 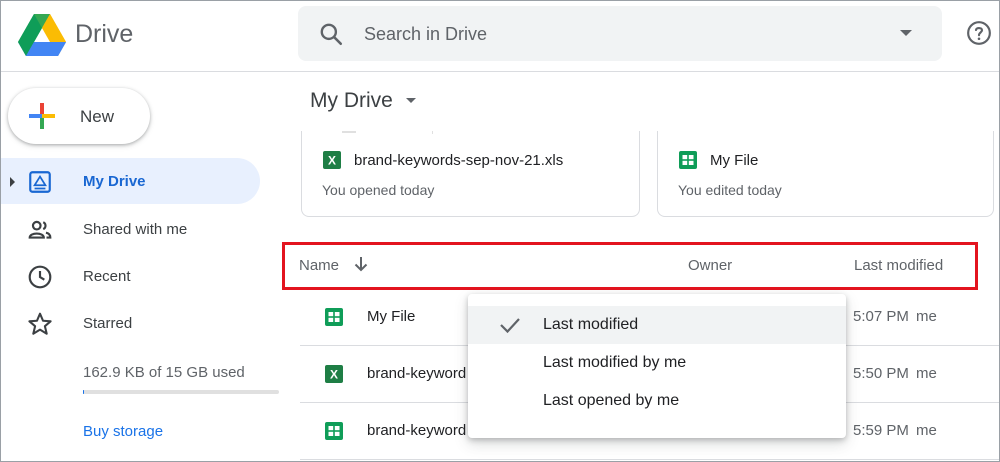 What do you see at coordinates (510, 326) in the screenshot?
I see `check-icon` at bounding box center [510, 326].